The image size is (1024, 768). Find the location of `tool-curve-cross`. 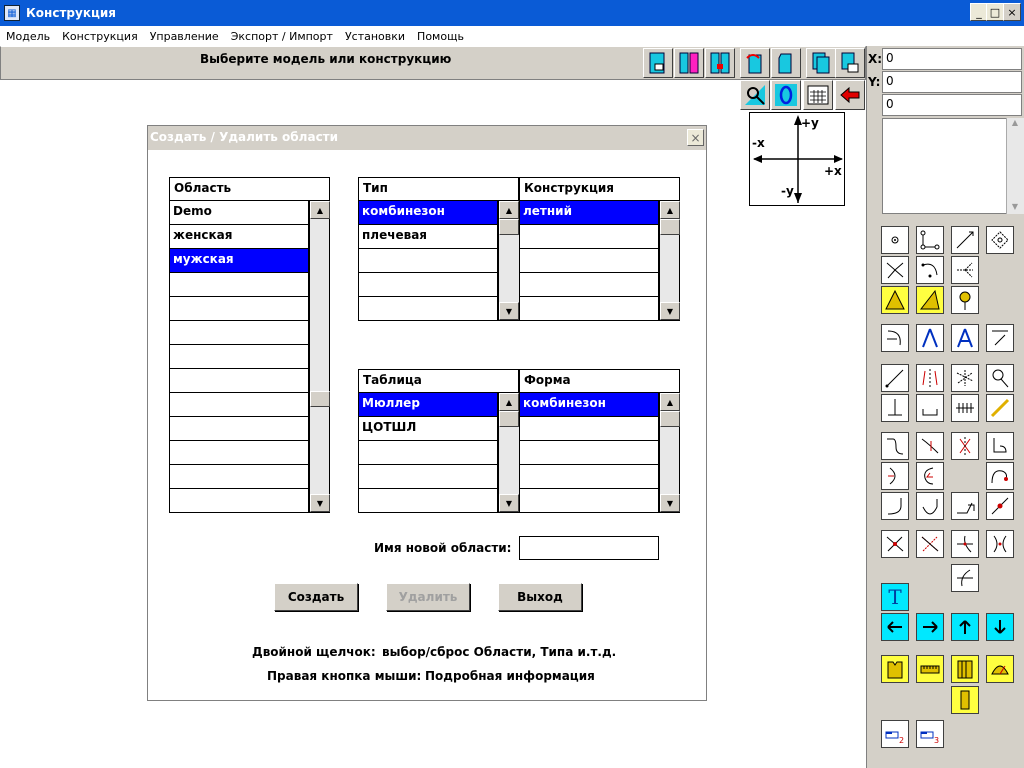

tool-curve-cross is located at coordinates (930, 446).